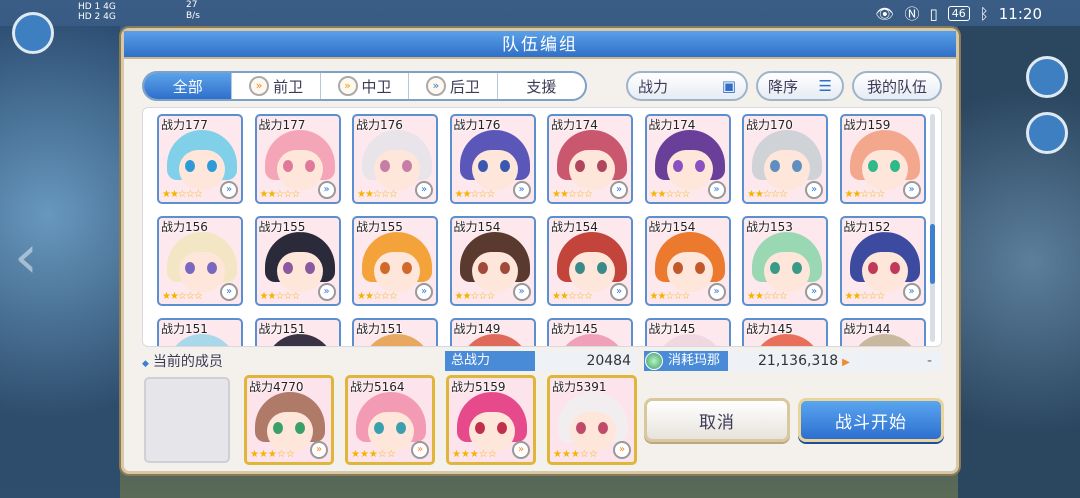 The width and height of the screenshot is (1080, 498). What do you see at coordinates (187, 420) in the screenshot?
I see `empty-member-slot` at bounding box center [187, 420].